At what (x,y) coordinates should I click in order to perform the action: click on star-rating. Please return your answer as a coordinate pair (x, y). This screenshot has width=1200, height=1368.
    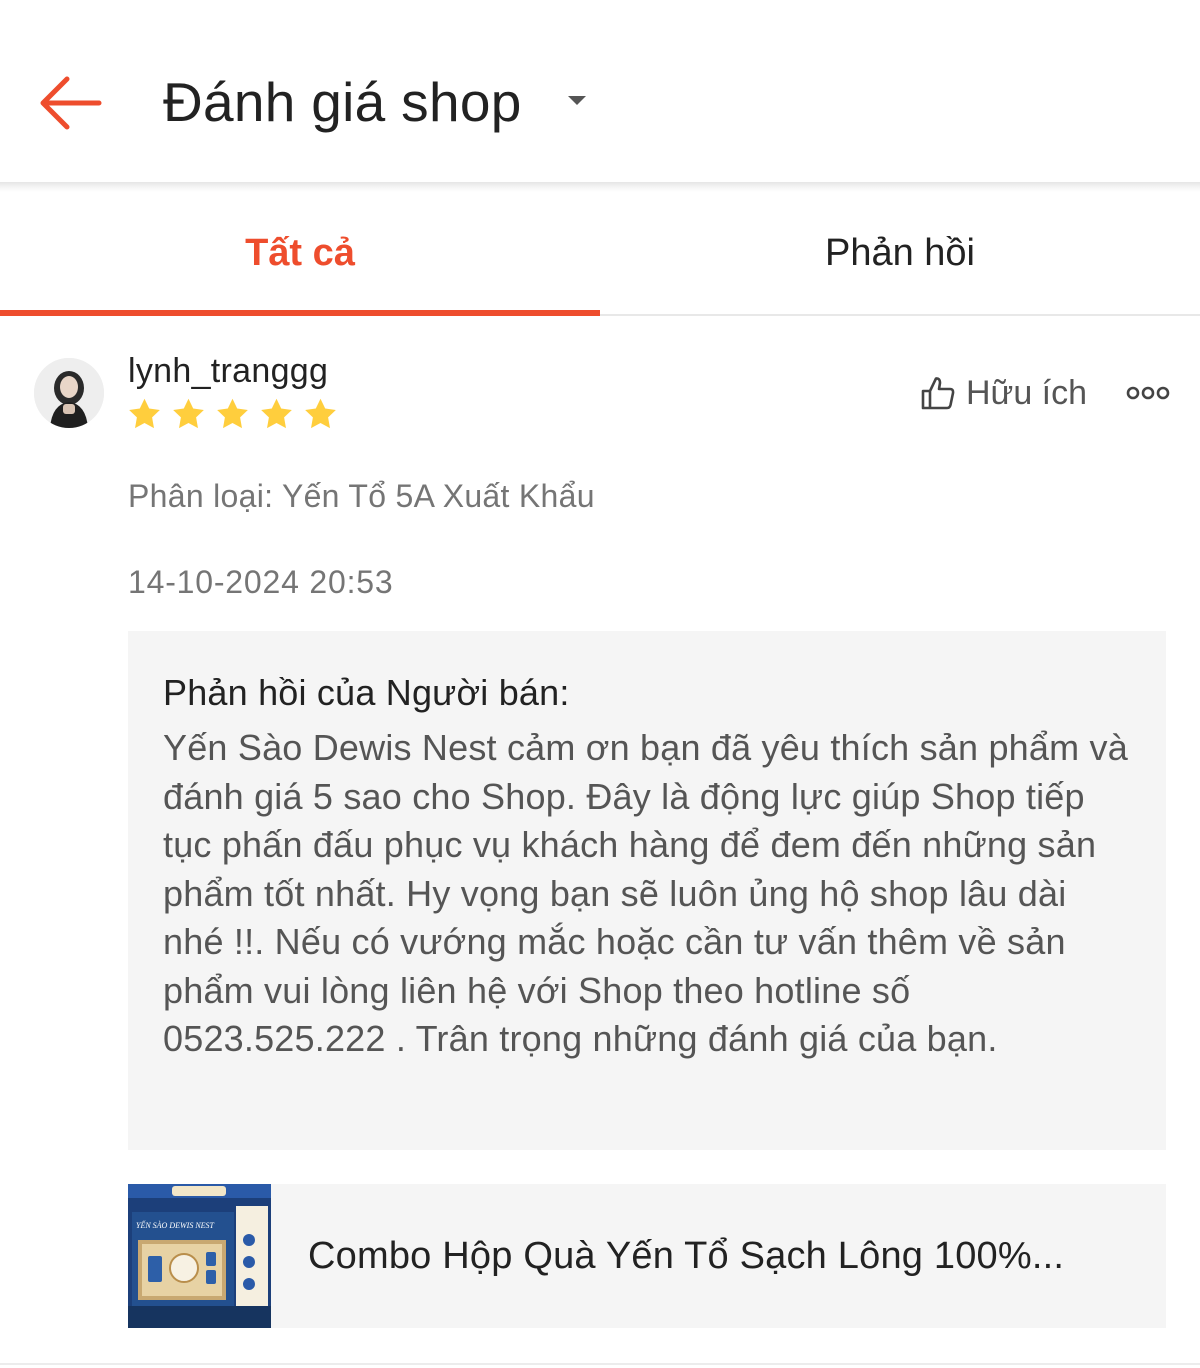
    Looking at the image, I should click on (232, 416).